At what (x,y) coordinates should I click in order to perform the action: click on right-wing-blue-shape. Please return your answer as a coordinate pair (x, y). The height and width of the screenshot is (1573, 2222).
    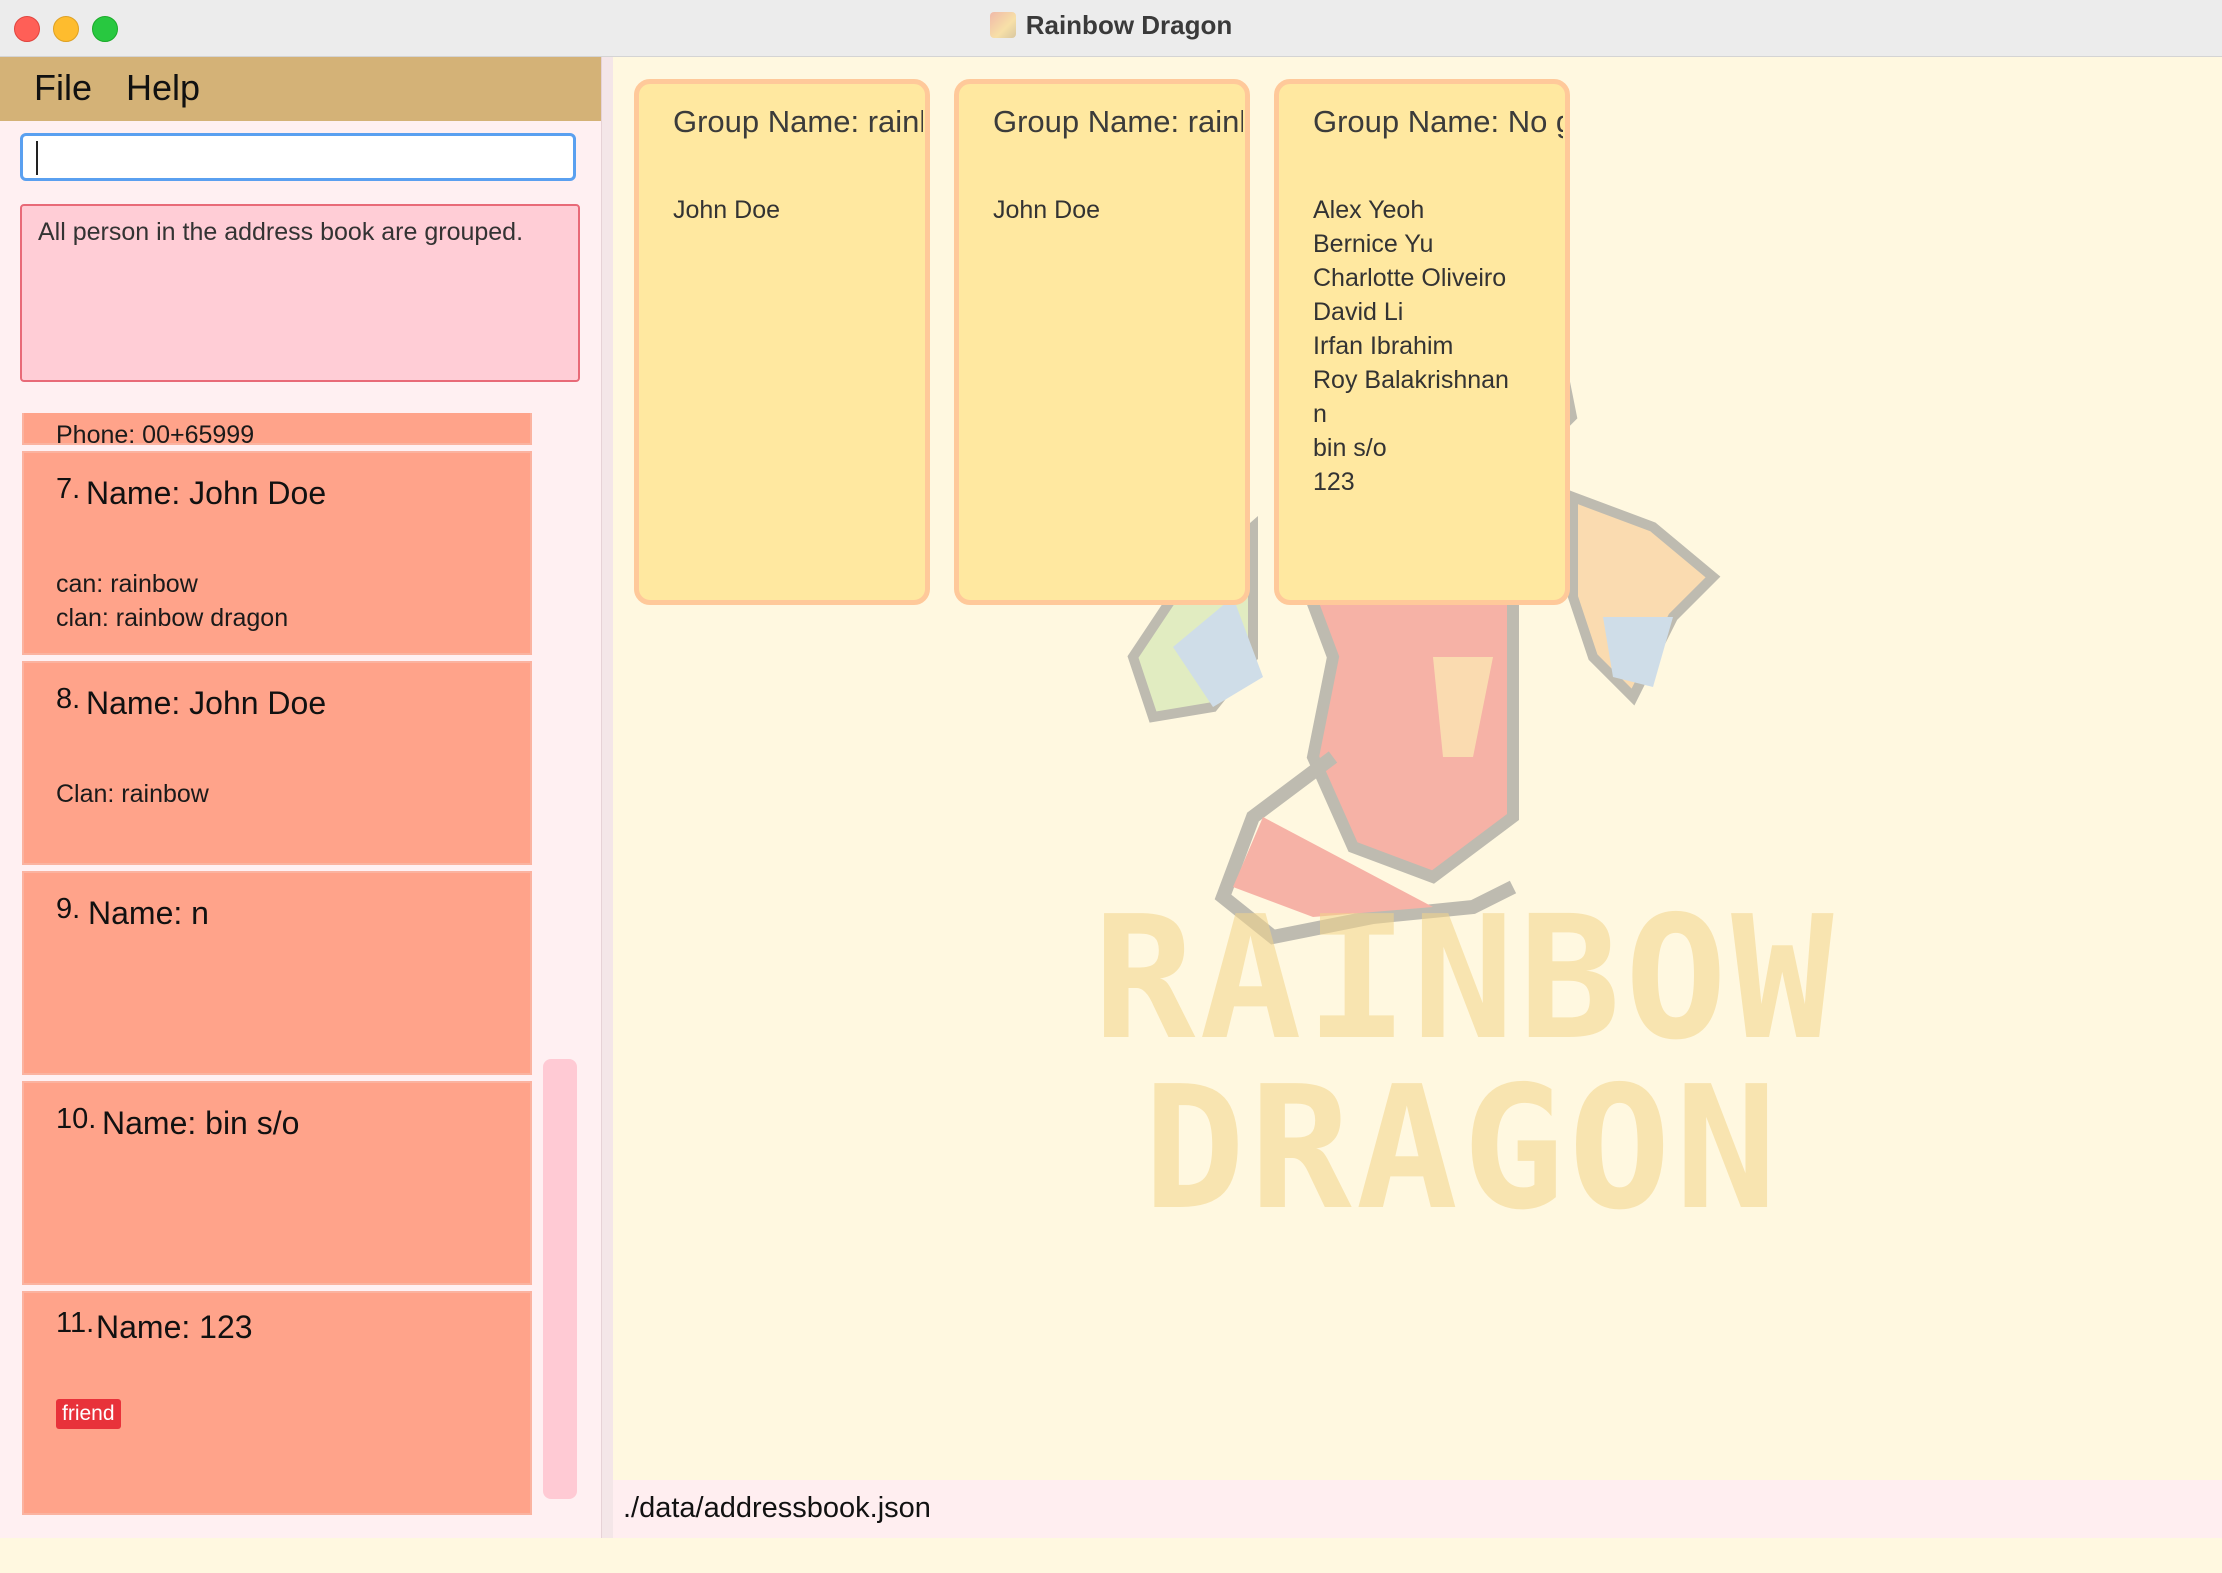
    Looking at the image, I should click on (1638, 652).